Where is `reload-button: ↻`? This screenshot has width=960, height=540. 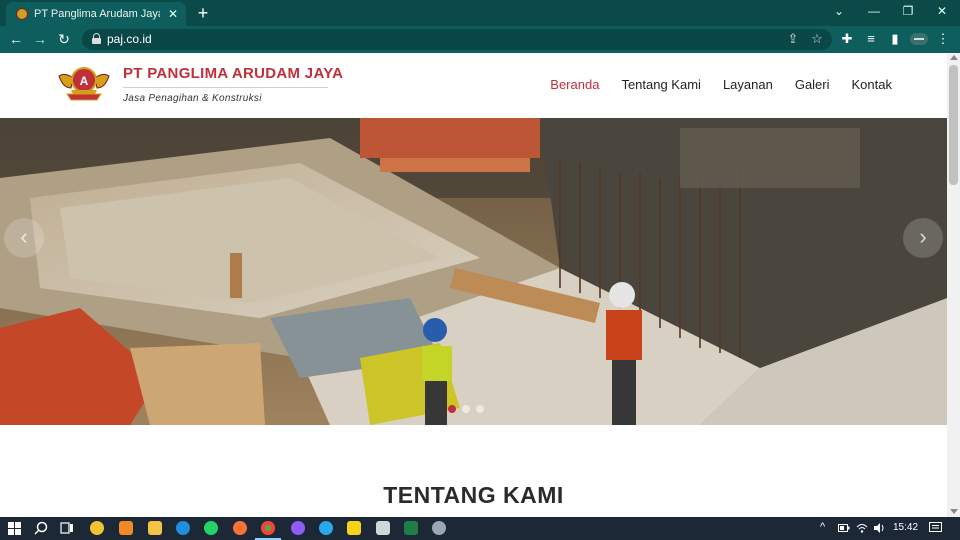 reload-button: ↻ is located at coordinates (64, 39).